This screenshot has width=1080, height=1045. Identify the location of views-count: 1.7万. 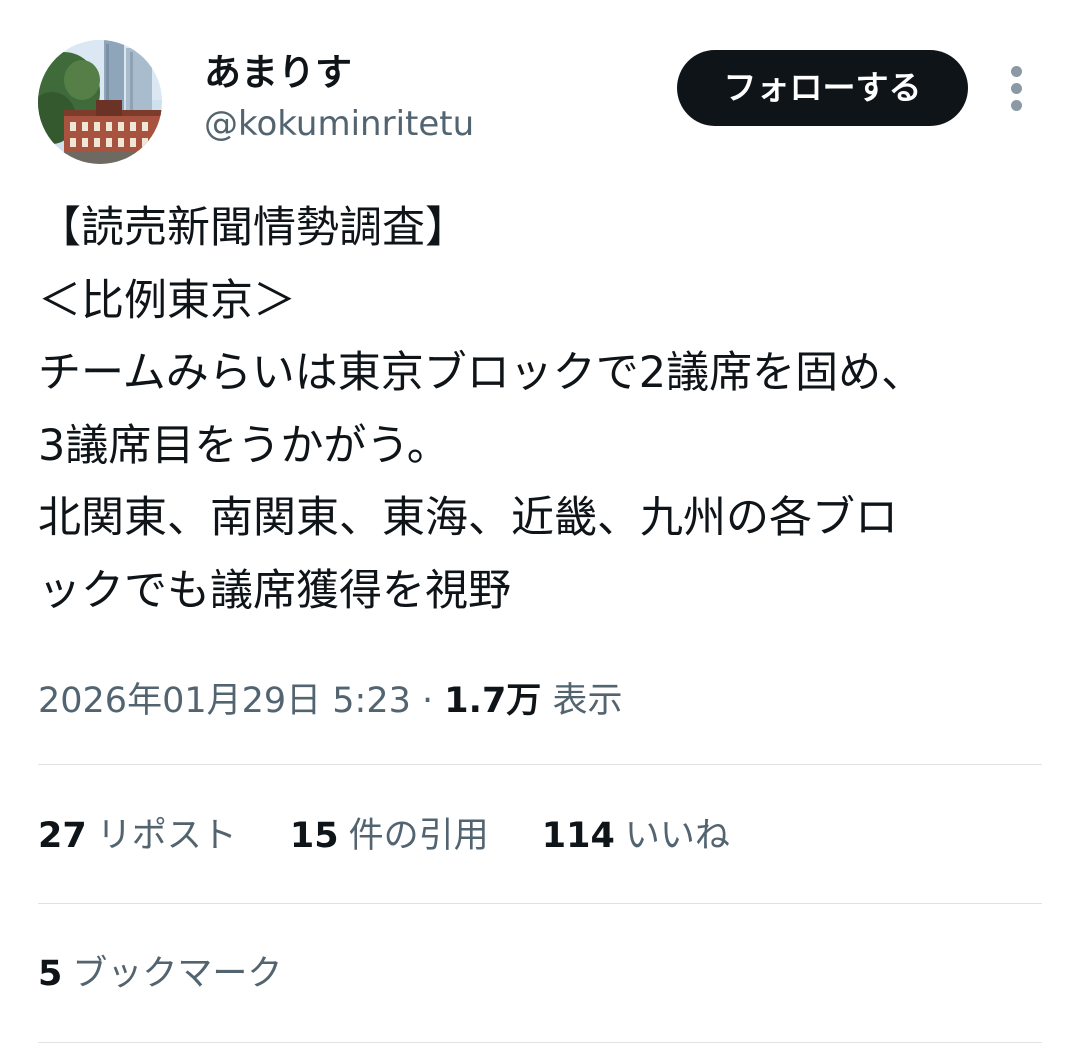
(493, 701).